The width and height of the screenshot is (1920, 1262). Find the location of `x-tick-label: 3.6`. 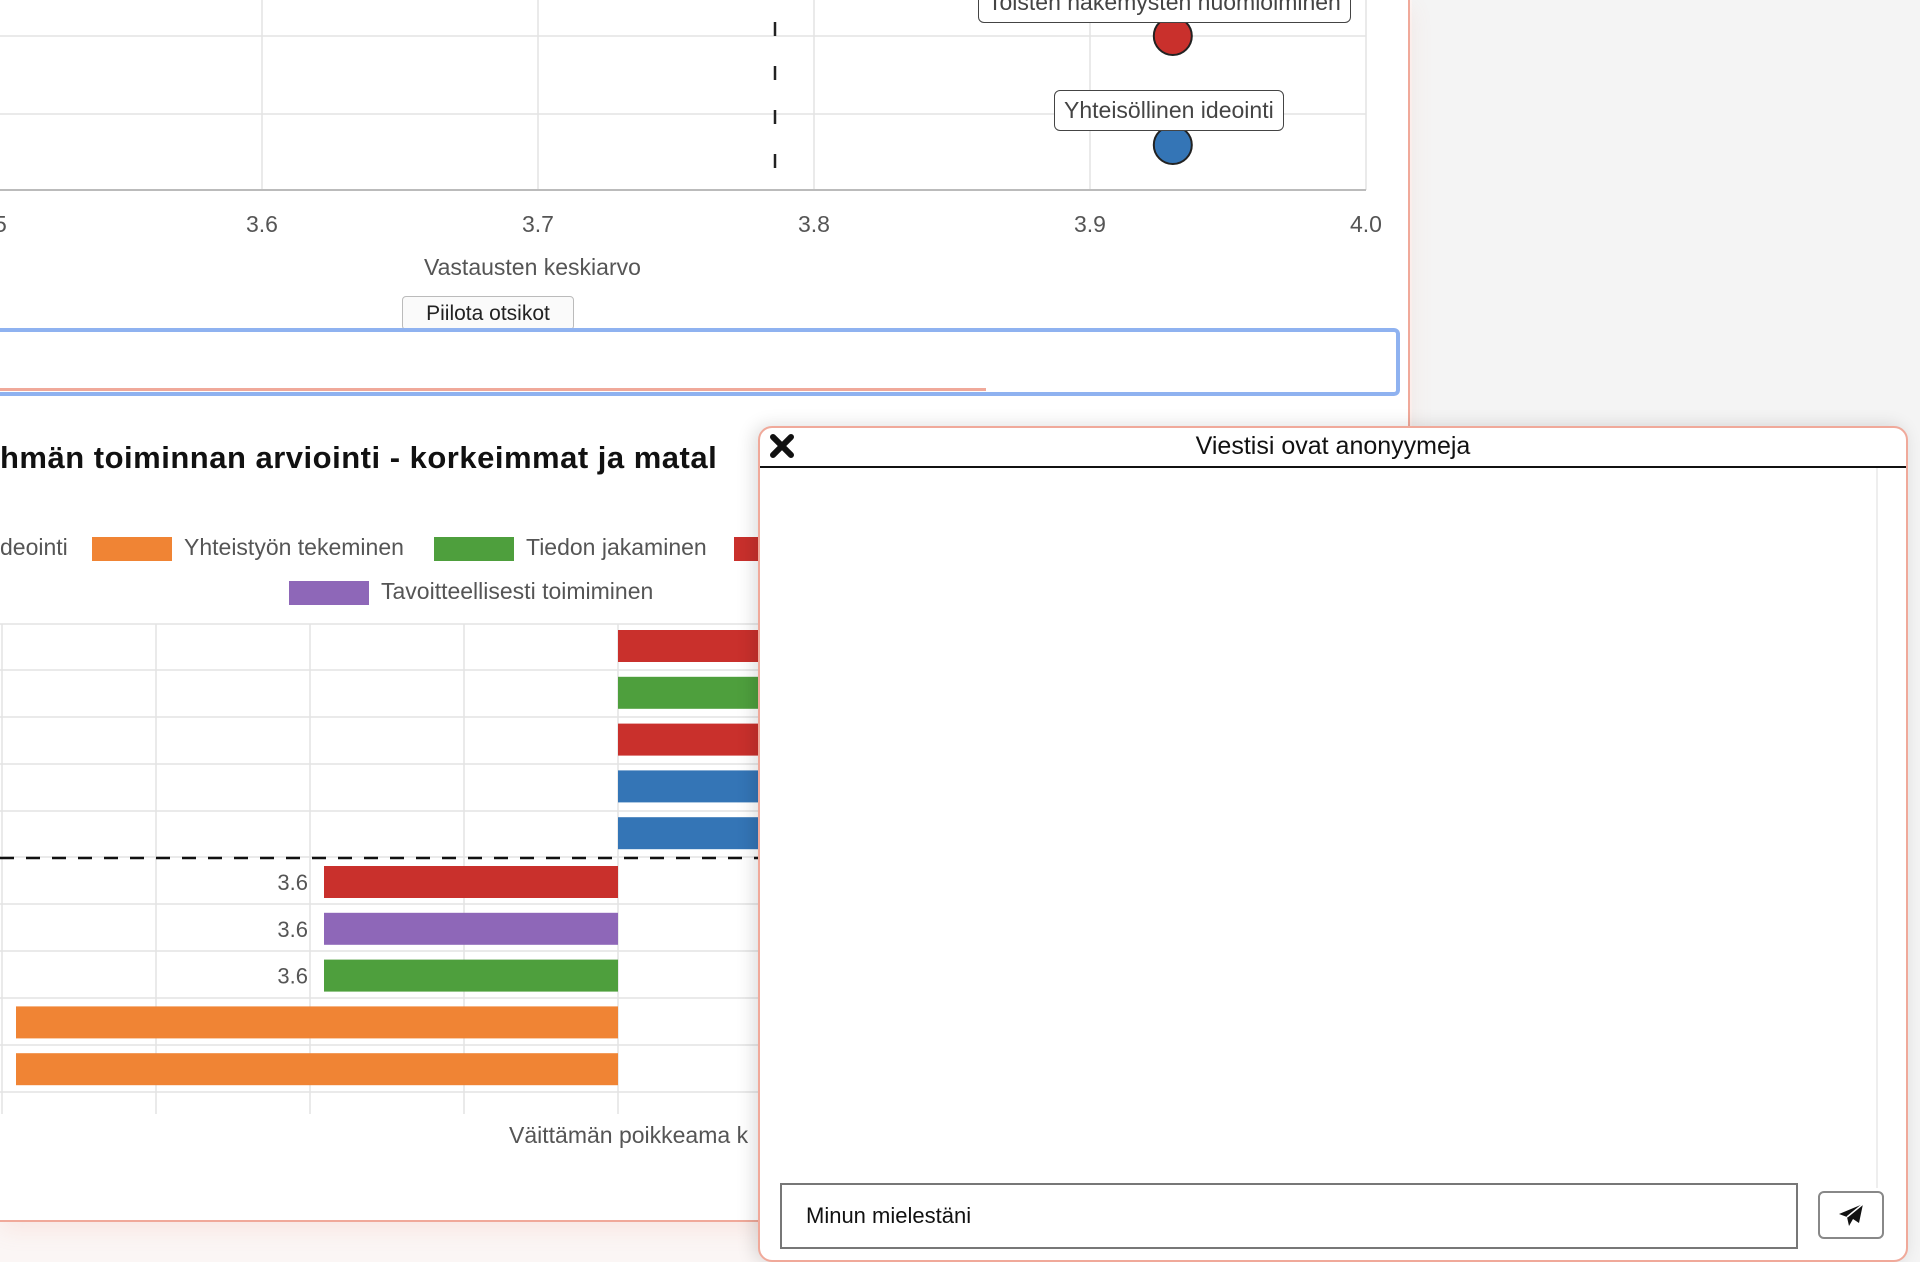

x-tick-label: 3.6 is located at coordinates (262, 224).